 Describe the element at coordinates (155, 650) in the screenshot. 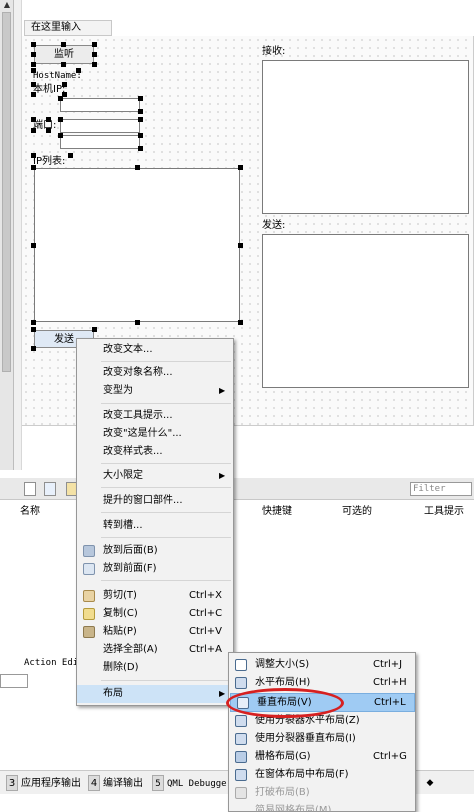

I see `menu-item-select-all: 选择全部(A) Ctrl+A` at that location.